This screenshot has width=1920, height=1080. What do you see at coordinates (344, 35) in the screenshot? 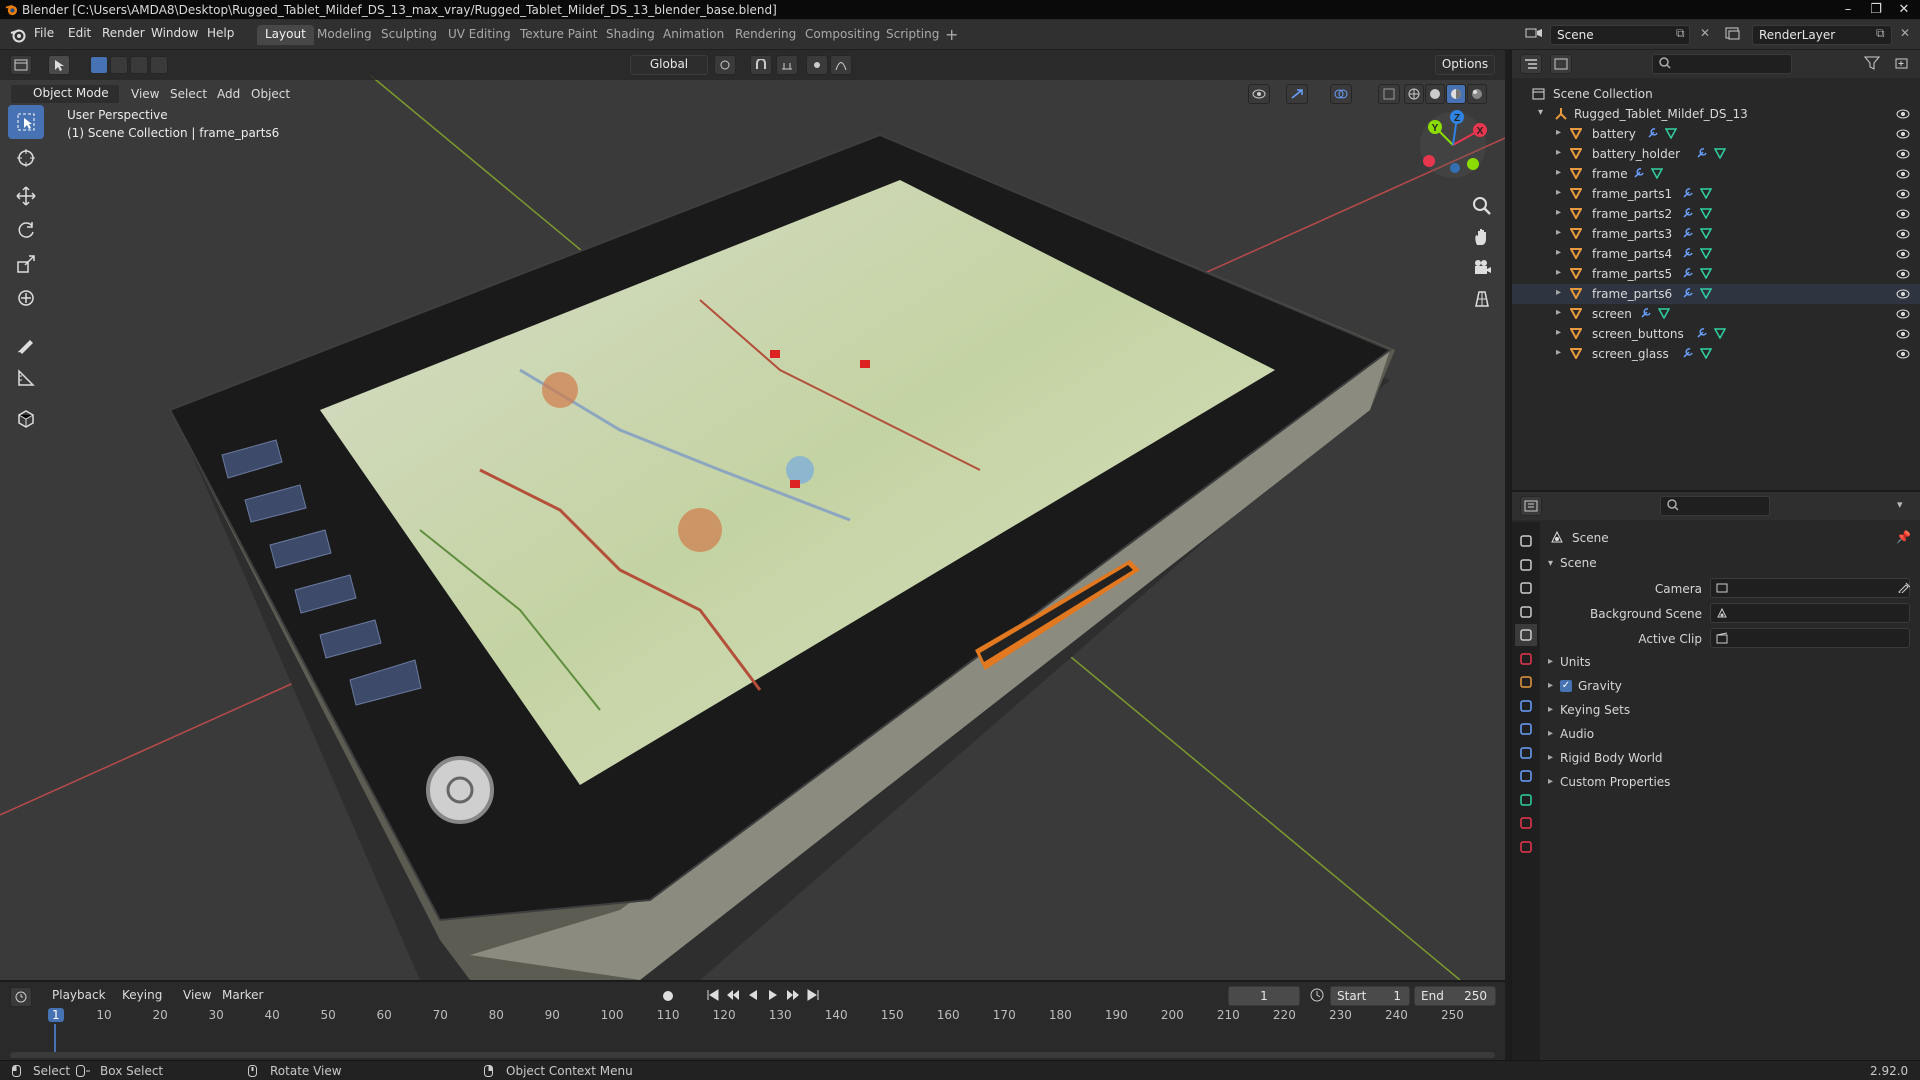
I see `tab-modeling: Modeling` at bounding box center [344, 35].